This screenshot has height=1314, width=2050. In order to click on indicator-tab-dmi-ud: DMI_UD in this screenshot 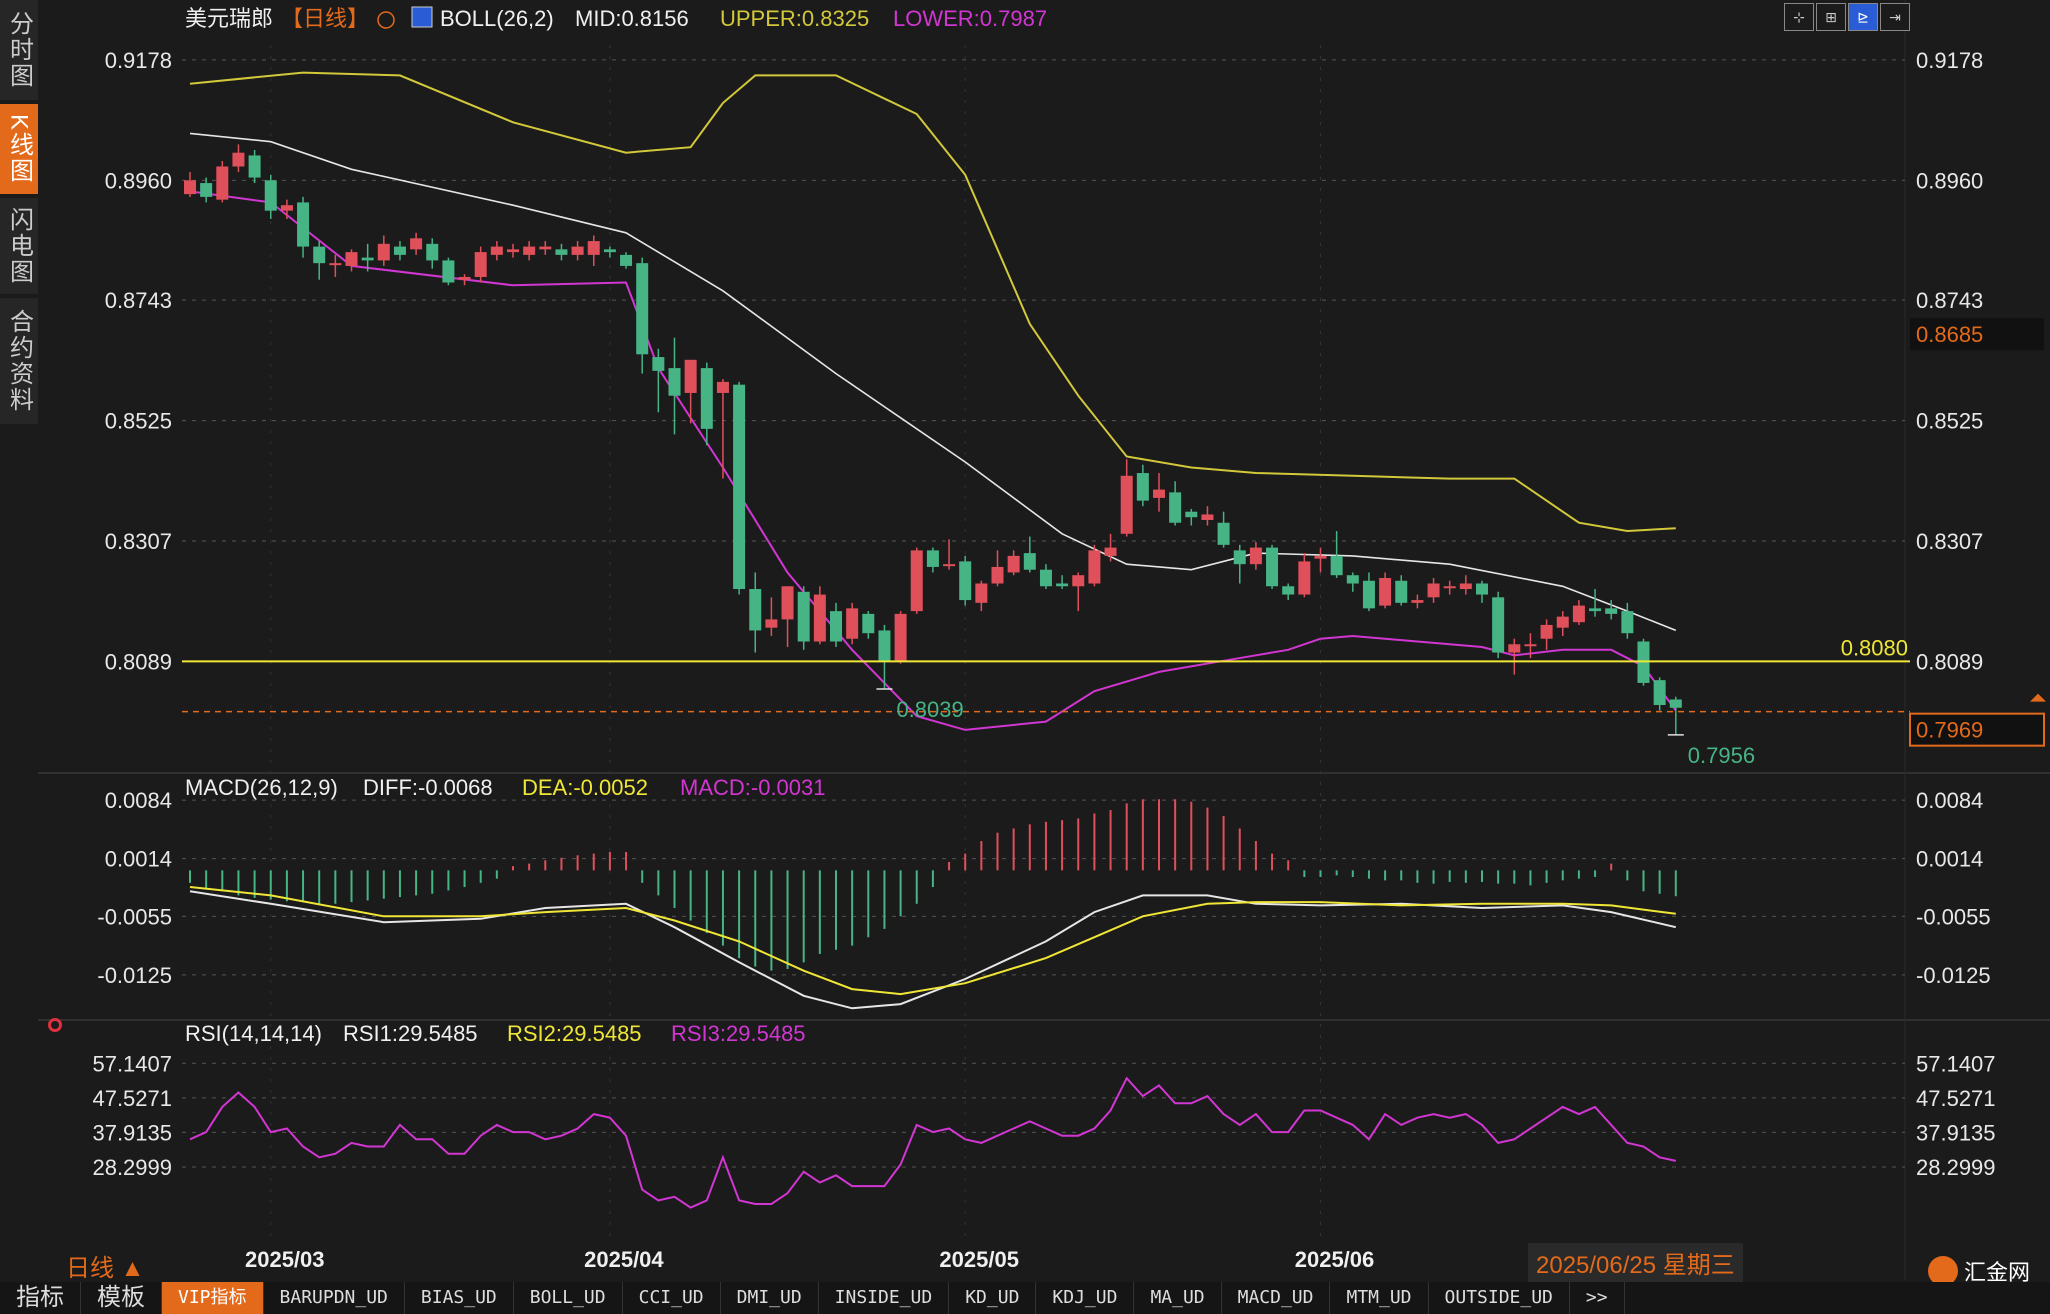, I will do `click(770, 1298)`.